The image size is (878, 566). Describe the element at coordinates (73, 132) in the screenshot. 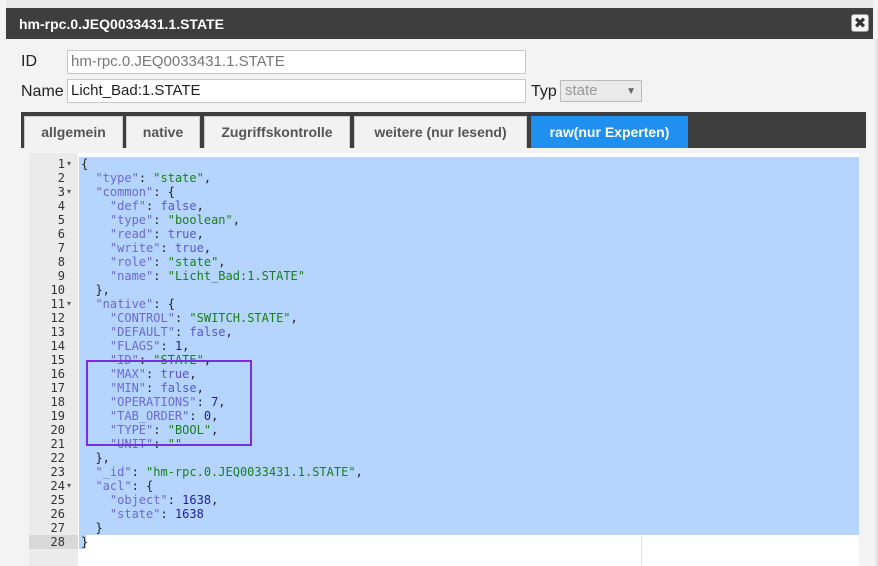

I see `tab-allgemein: allgemein` at that location.